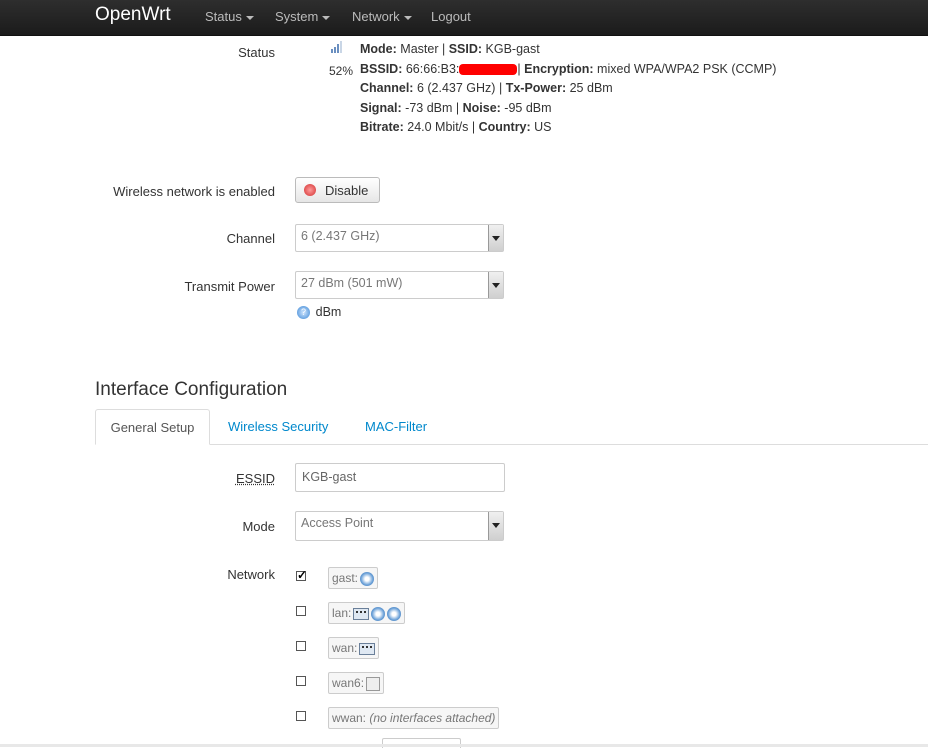  Describe the element at coordinates (341, 71) in the screenshot. I see `signal-percent: 52%` at that location.